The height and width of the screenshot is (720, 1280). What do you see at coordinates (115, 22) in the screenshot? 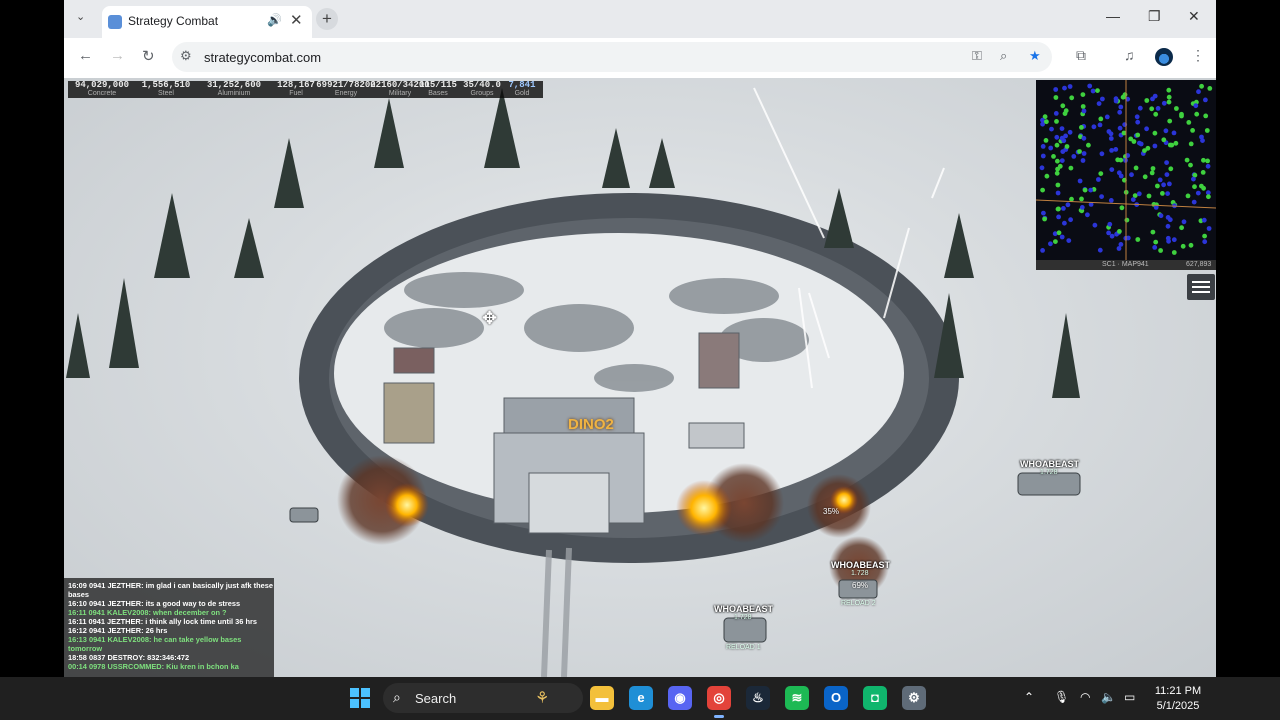
I see `site-favicon-icon` at bounding box center [115, 22].